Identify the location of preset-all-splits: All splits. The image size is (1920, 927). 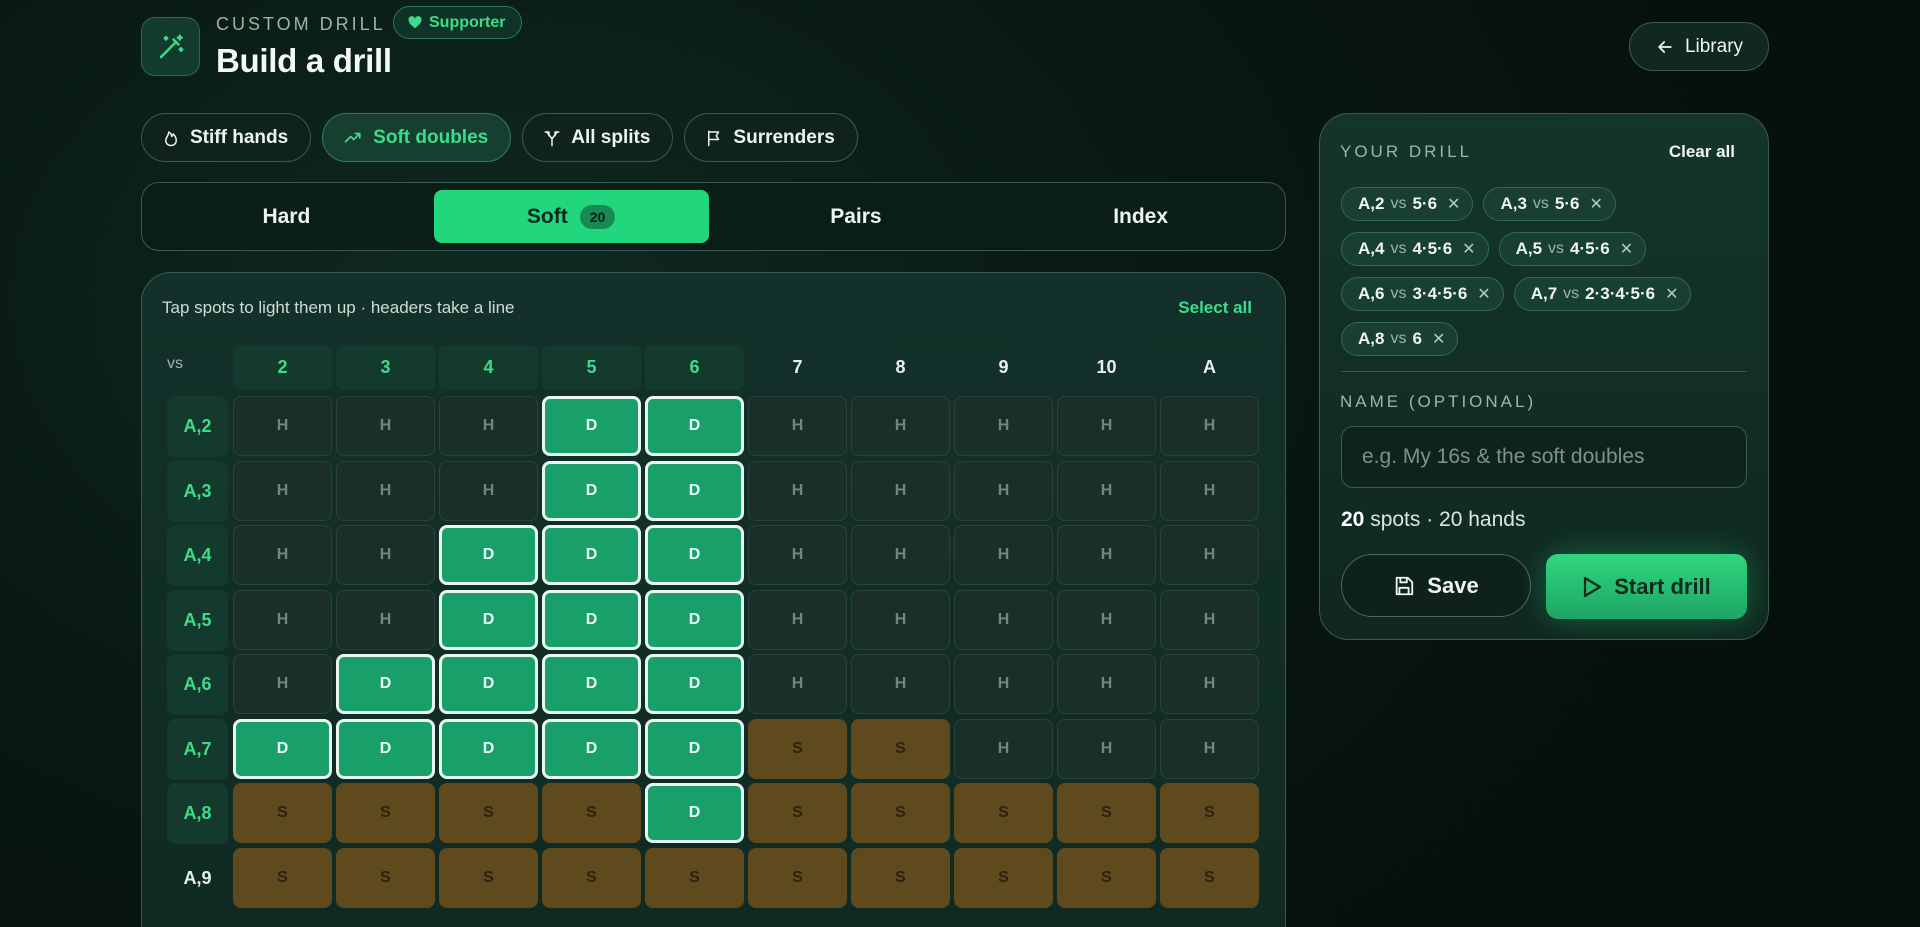
(598, 137).